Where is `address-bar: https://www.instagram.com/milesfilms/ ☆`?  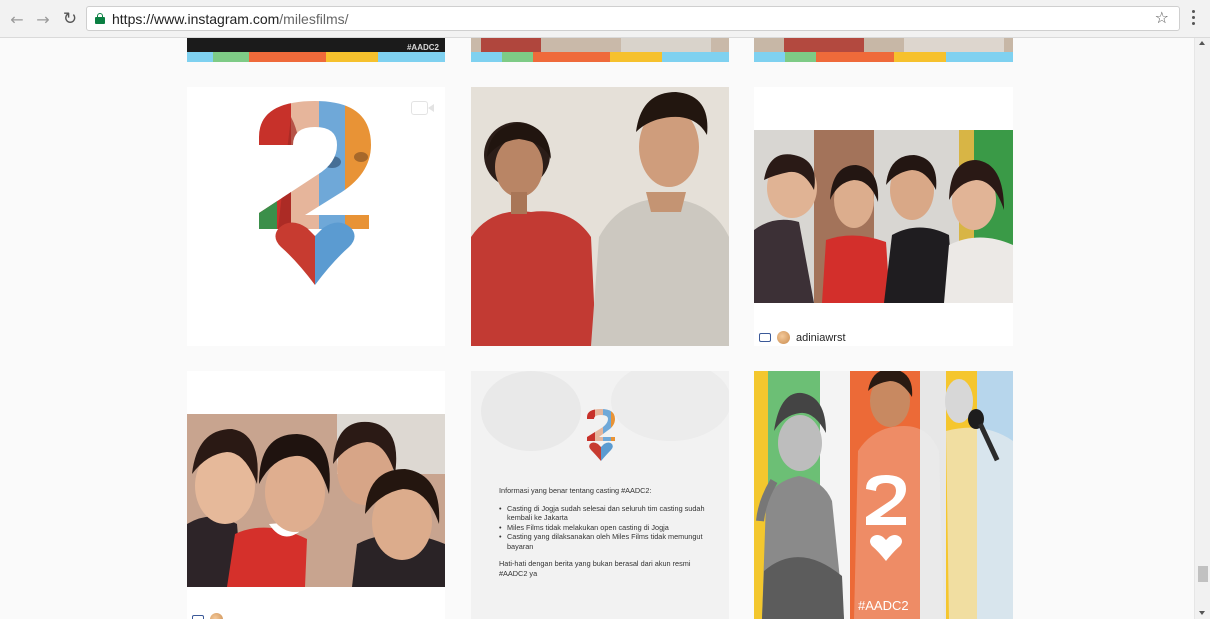
address-bar: https://www.instagram.com/milesfilms/ ☆ is located at coordinates (633, 18).